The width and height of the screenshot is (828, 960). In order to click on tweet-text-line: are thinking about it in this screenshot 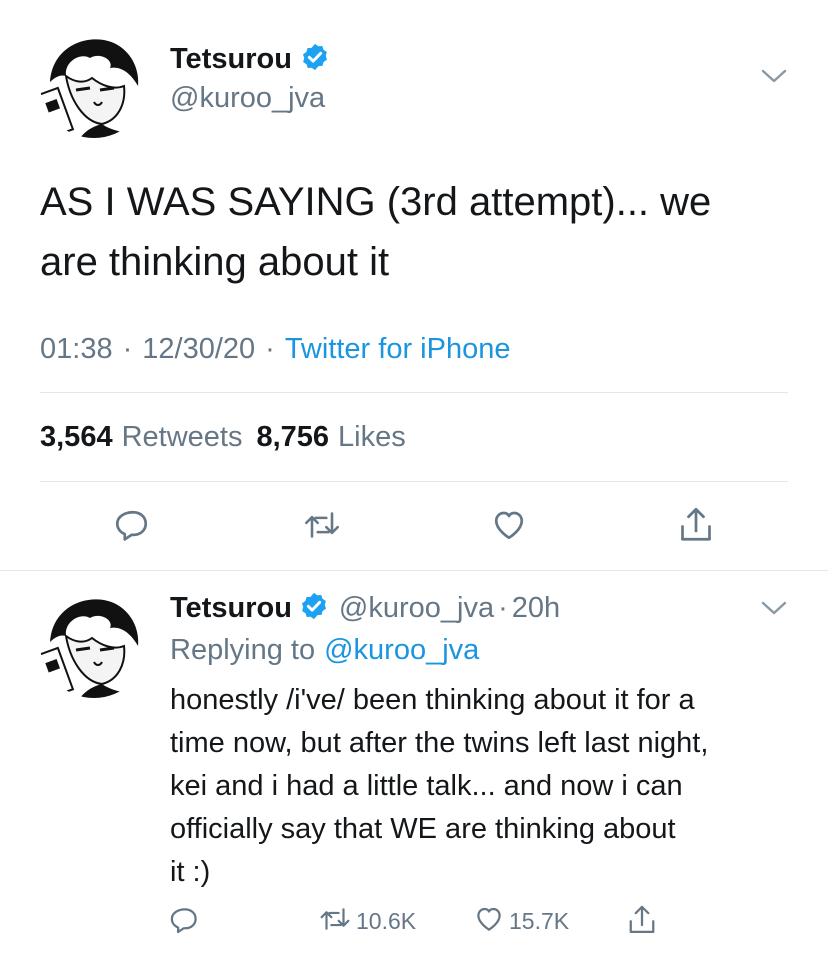, I will do `click(215, 262)`.